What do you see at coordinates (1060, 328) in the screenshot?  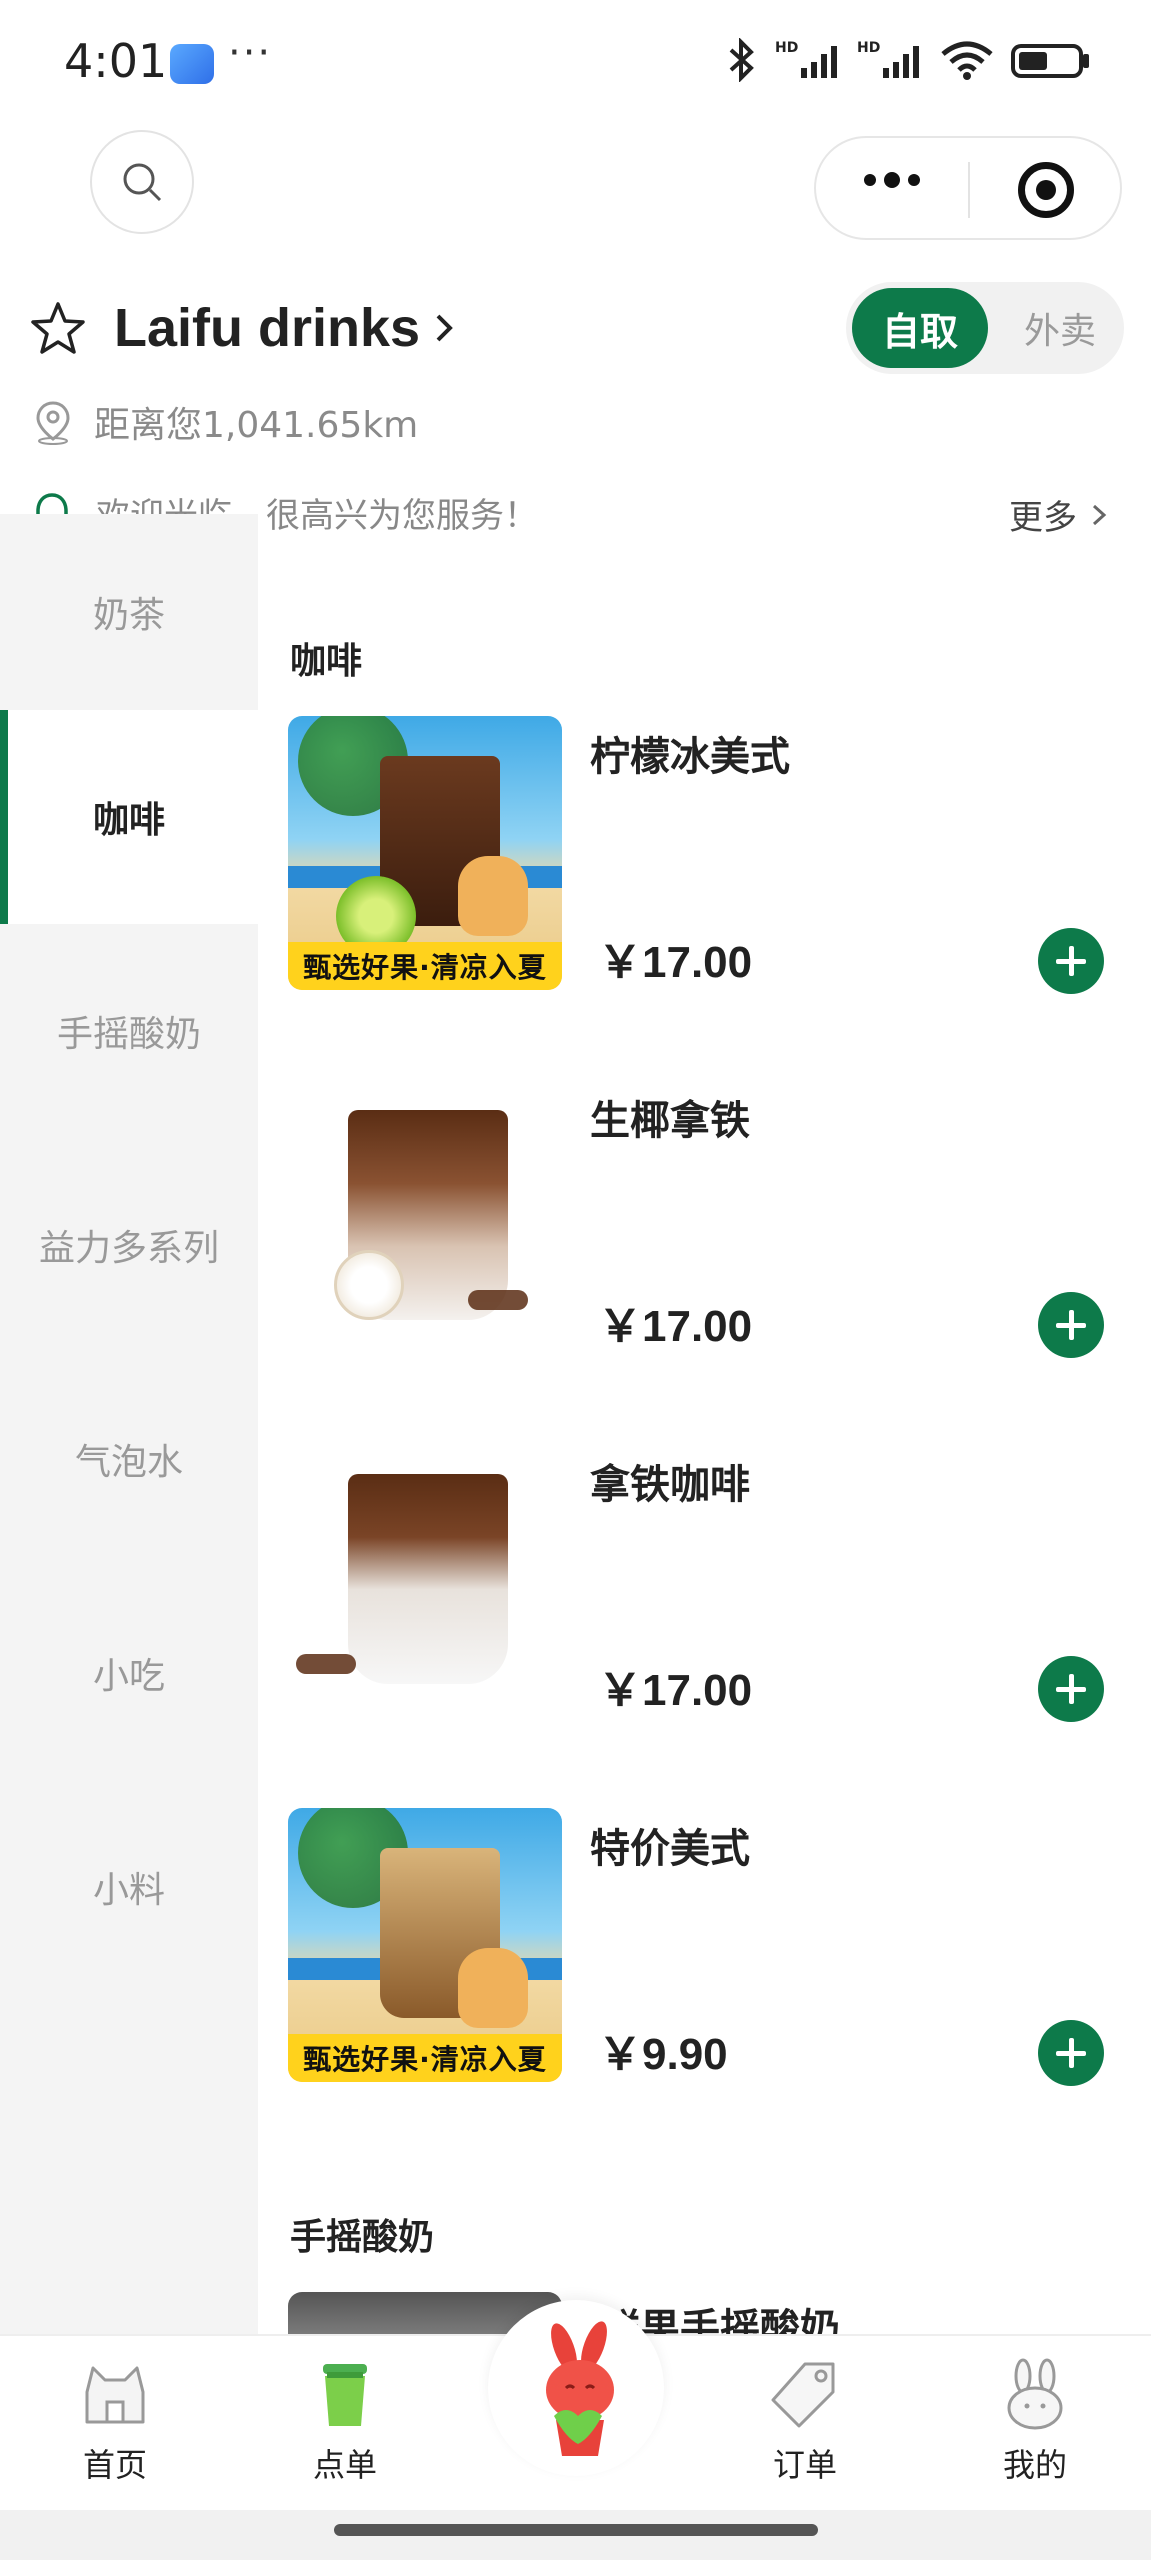 I see `delivery-option: 外卖` at bounding box center [1060, 328].